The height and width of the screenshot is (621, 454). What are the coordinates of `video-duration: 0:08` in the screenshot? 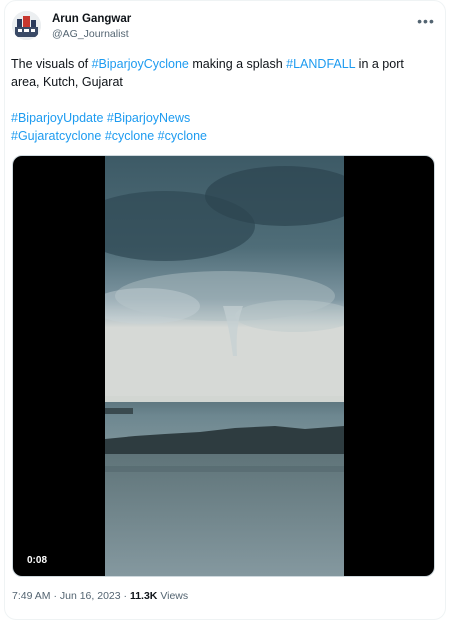 It's located at (37, 560).